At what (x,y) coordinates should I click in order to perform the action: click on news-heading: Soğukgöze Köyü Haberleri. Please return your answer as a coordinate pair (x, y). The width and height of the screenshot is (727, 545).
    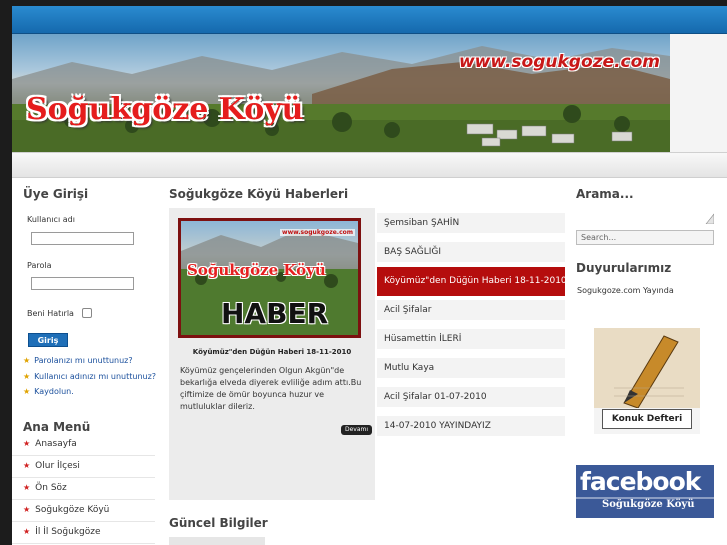
    Looking at the image, I should click on (259, 194).